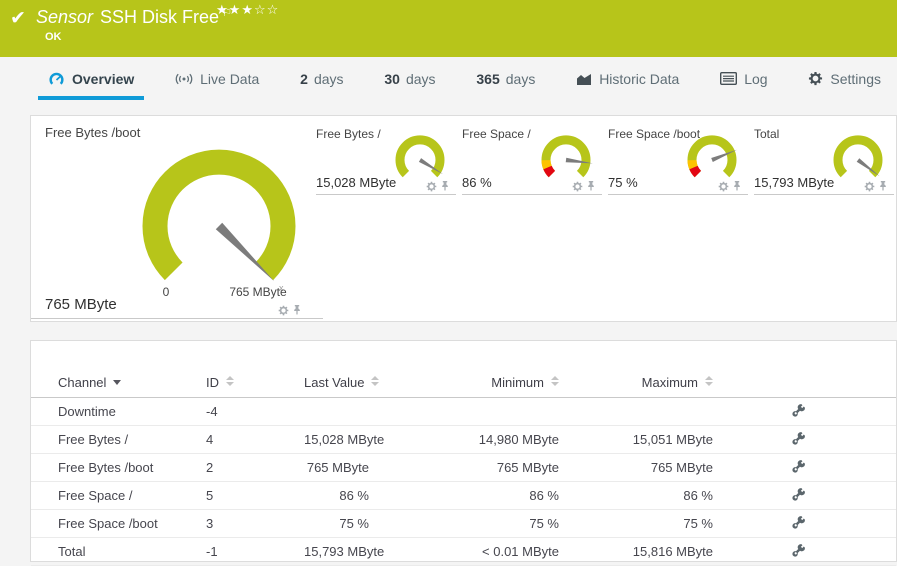 The image size is (897, 566). What do you see at coordinates (489, 439) in the screenshot?
I see `channel-minimum: 14,980 MByte` at bounding box center [489, 439].